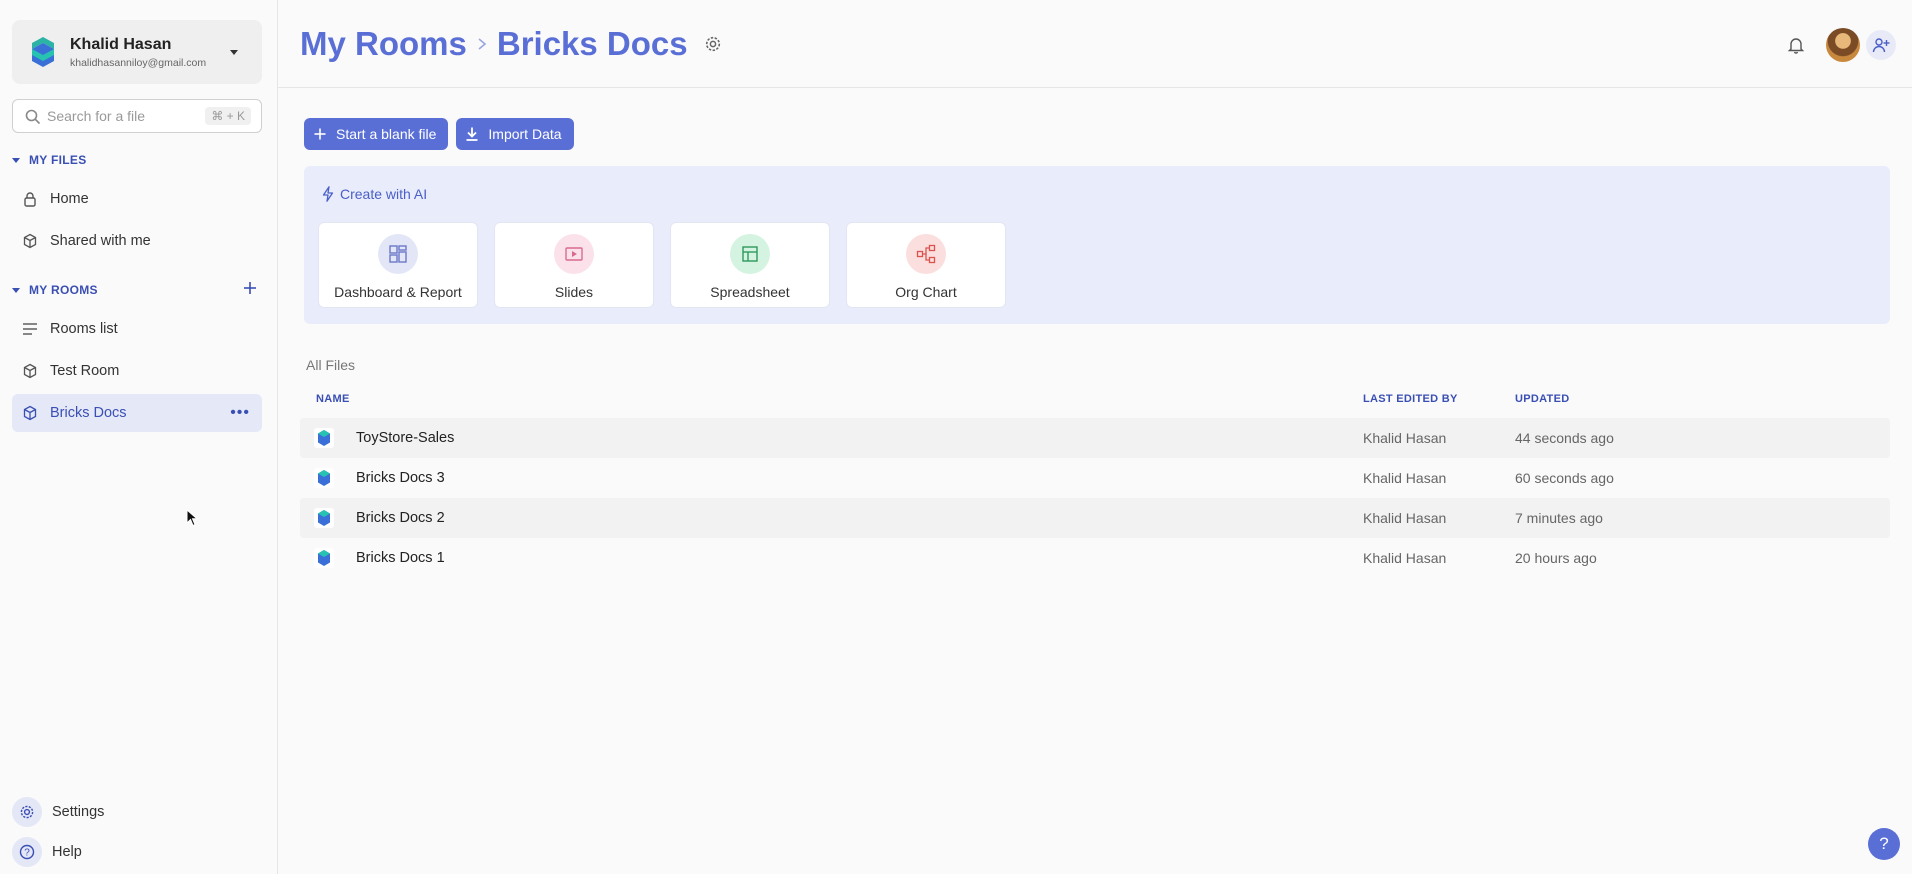 The image size is (1912, 874). Describe the element at coordinates (58, 160) in the screenshot. I see `my-files-label: MY FILES` at that location.